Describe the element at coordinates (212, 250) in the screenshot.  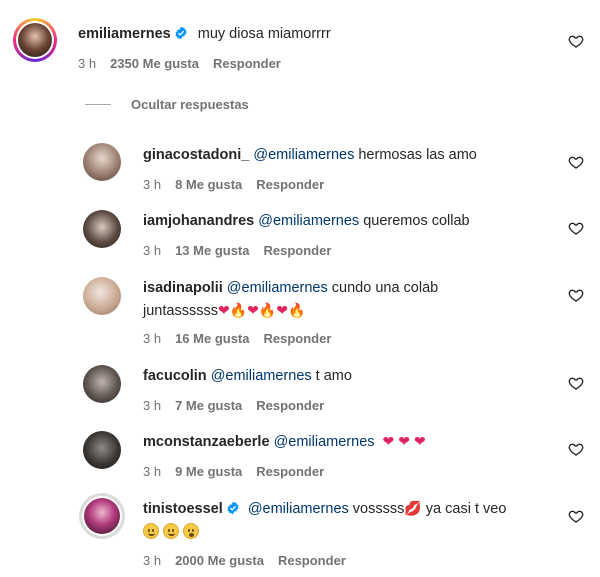
I see `reply-likes: 13 Me gusta` at that location.